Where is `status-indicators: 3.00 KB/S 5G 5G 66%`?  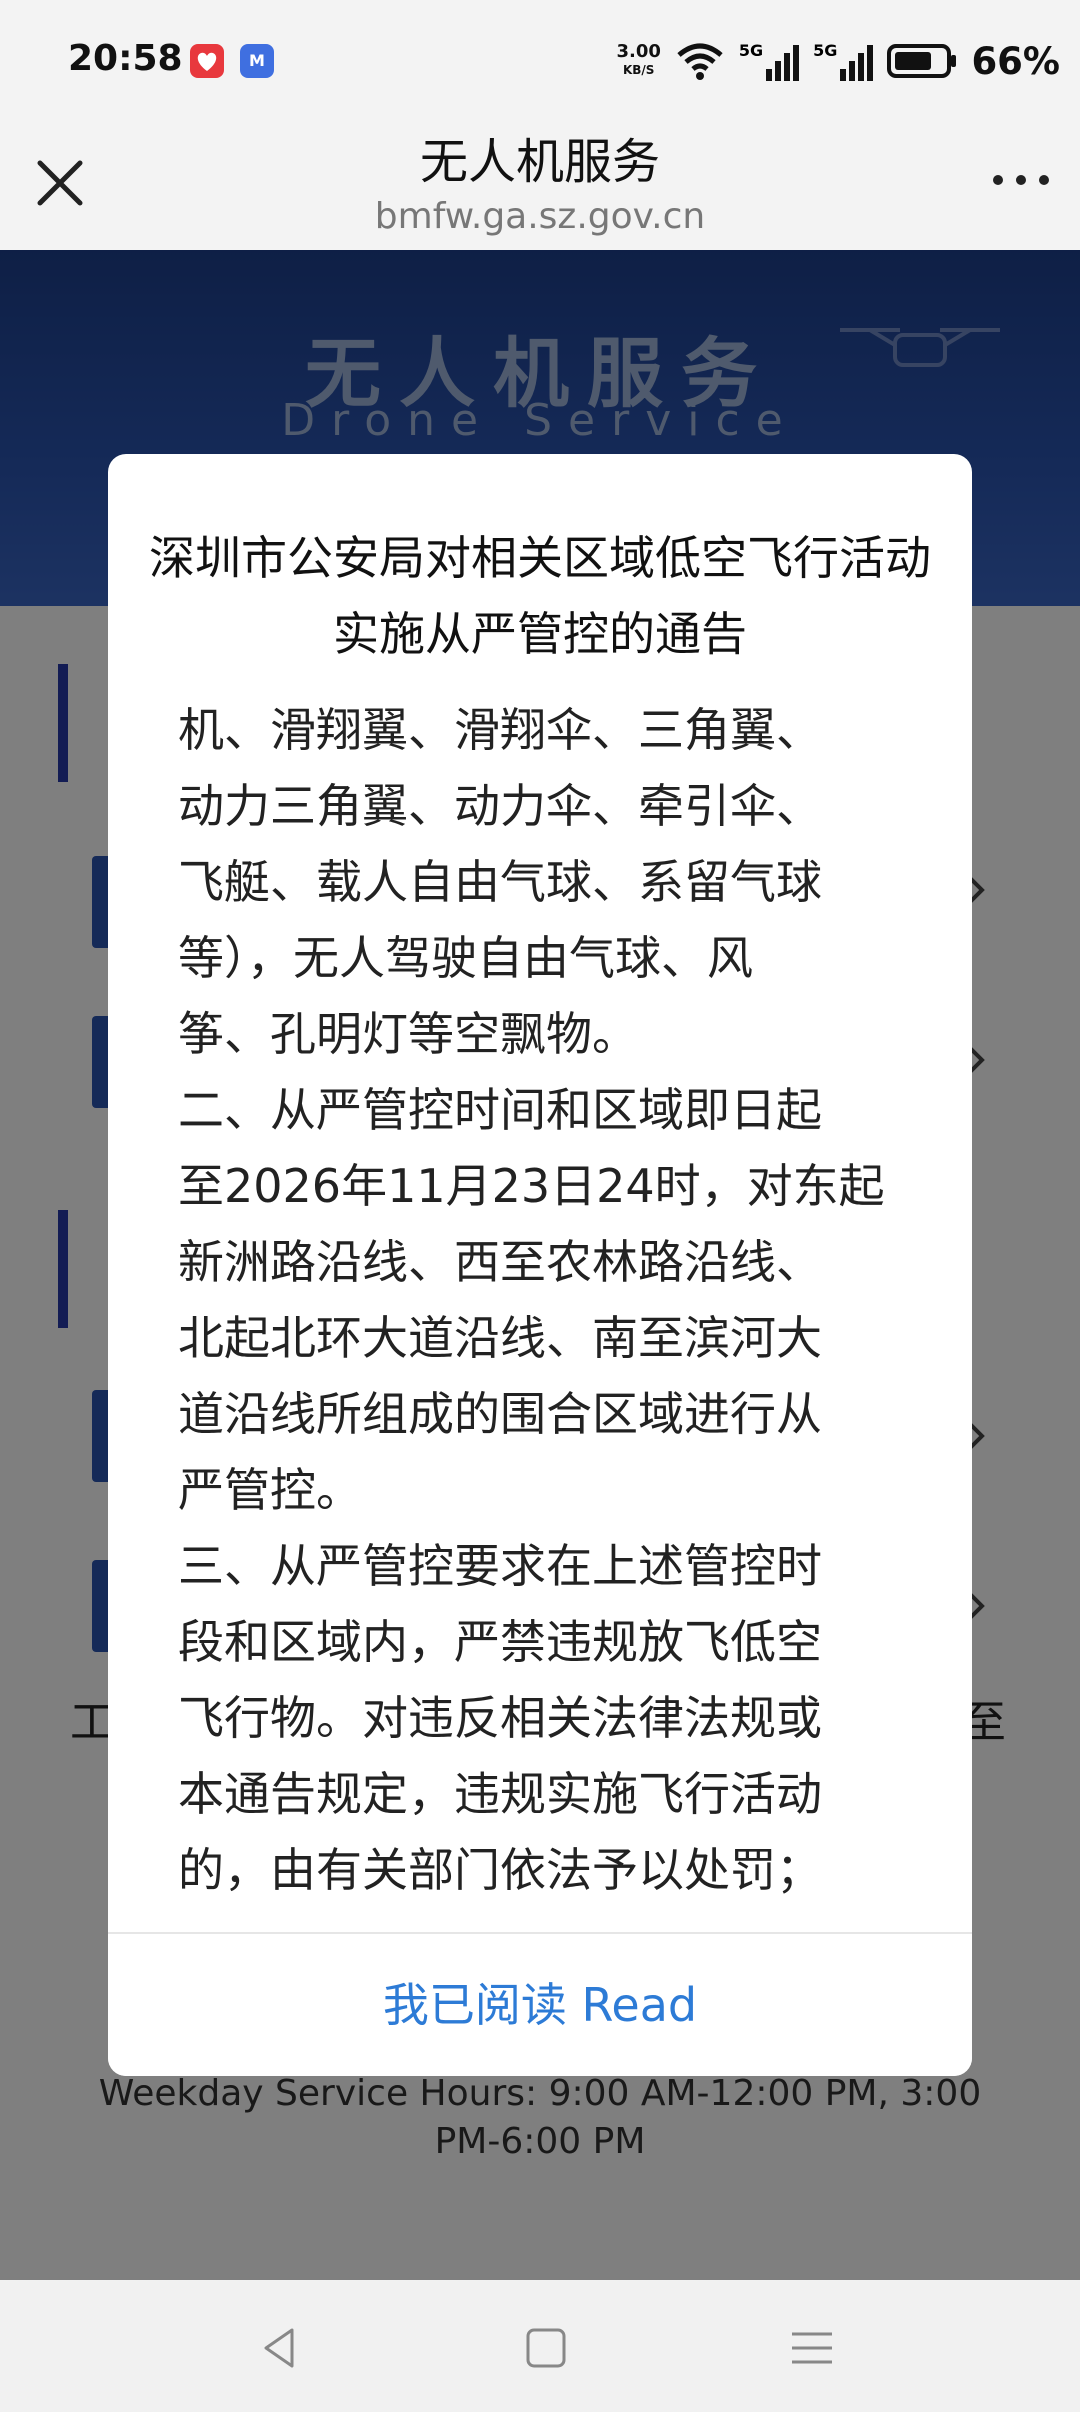 status-indicators: 3.00 KB/S 5G 5G 66% is located at coordinates (838, 61).